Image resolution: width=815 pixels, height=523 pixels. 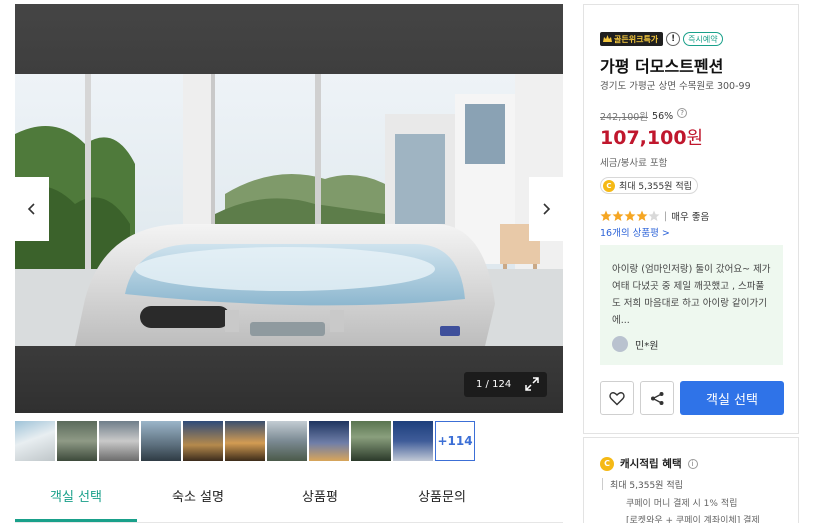 I want to click on star-rating, so click(x=630, y=216).